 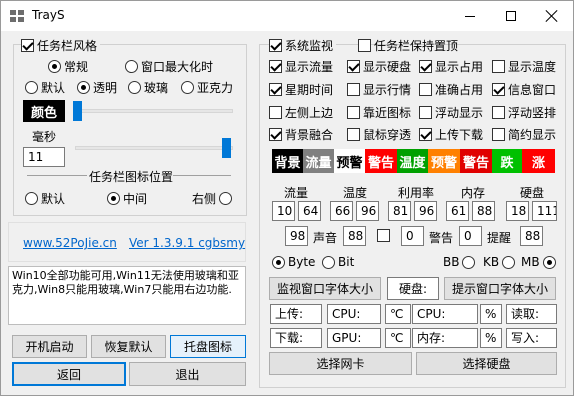 What do you see at coordinates (187, 243) in the screenshot?
I see `version-link: Ver 1.3.9.1 cgbsmy` at bounding box center [187, 243].